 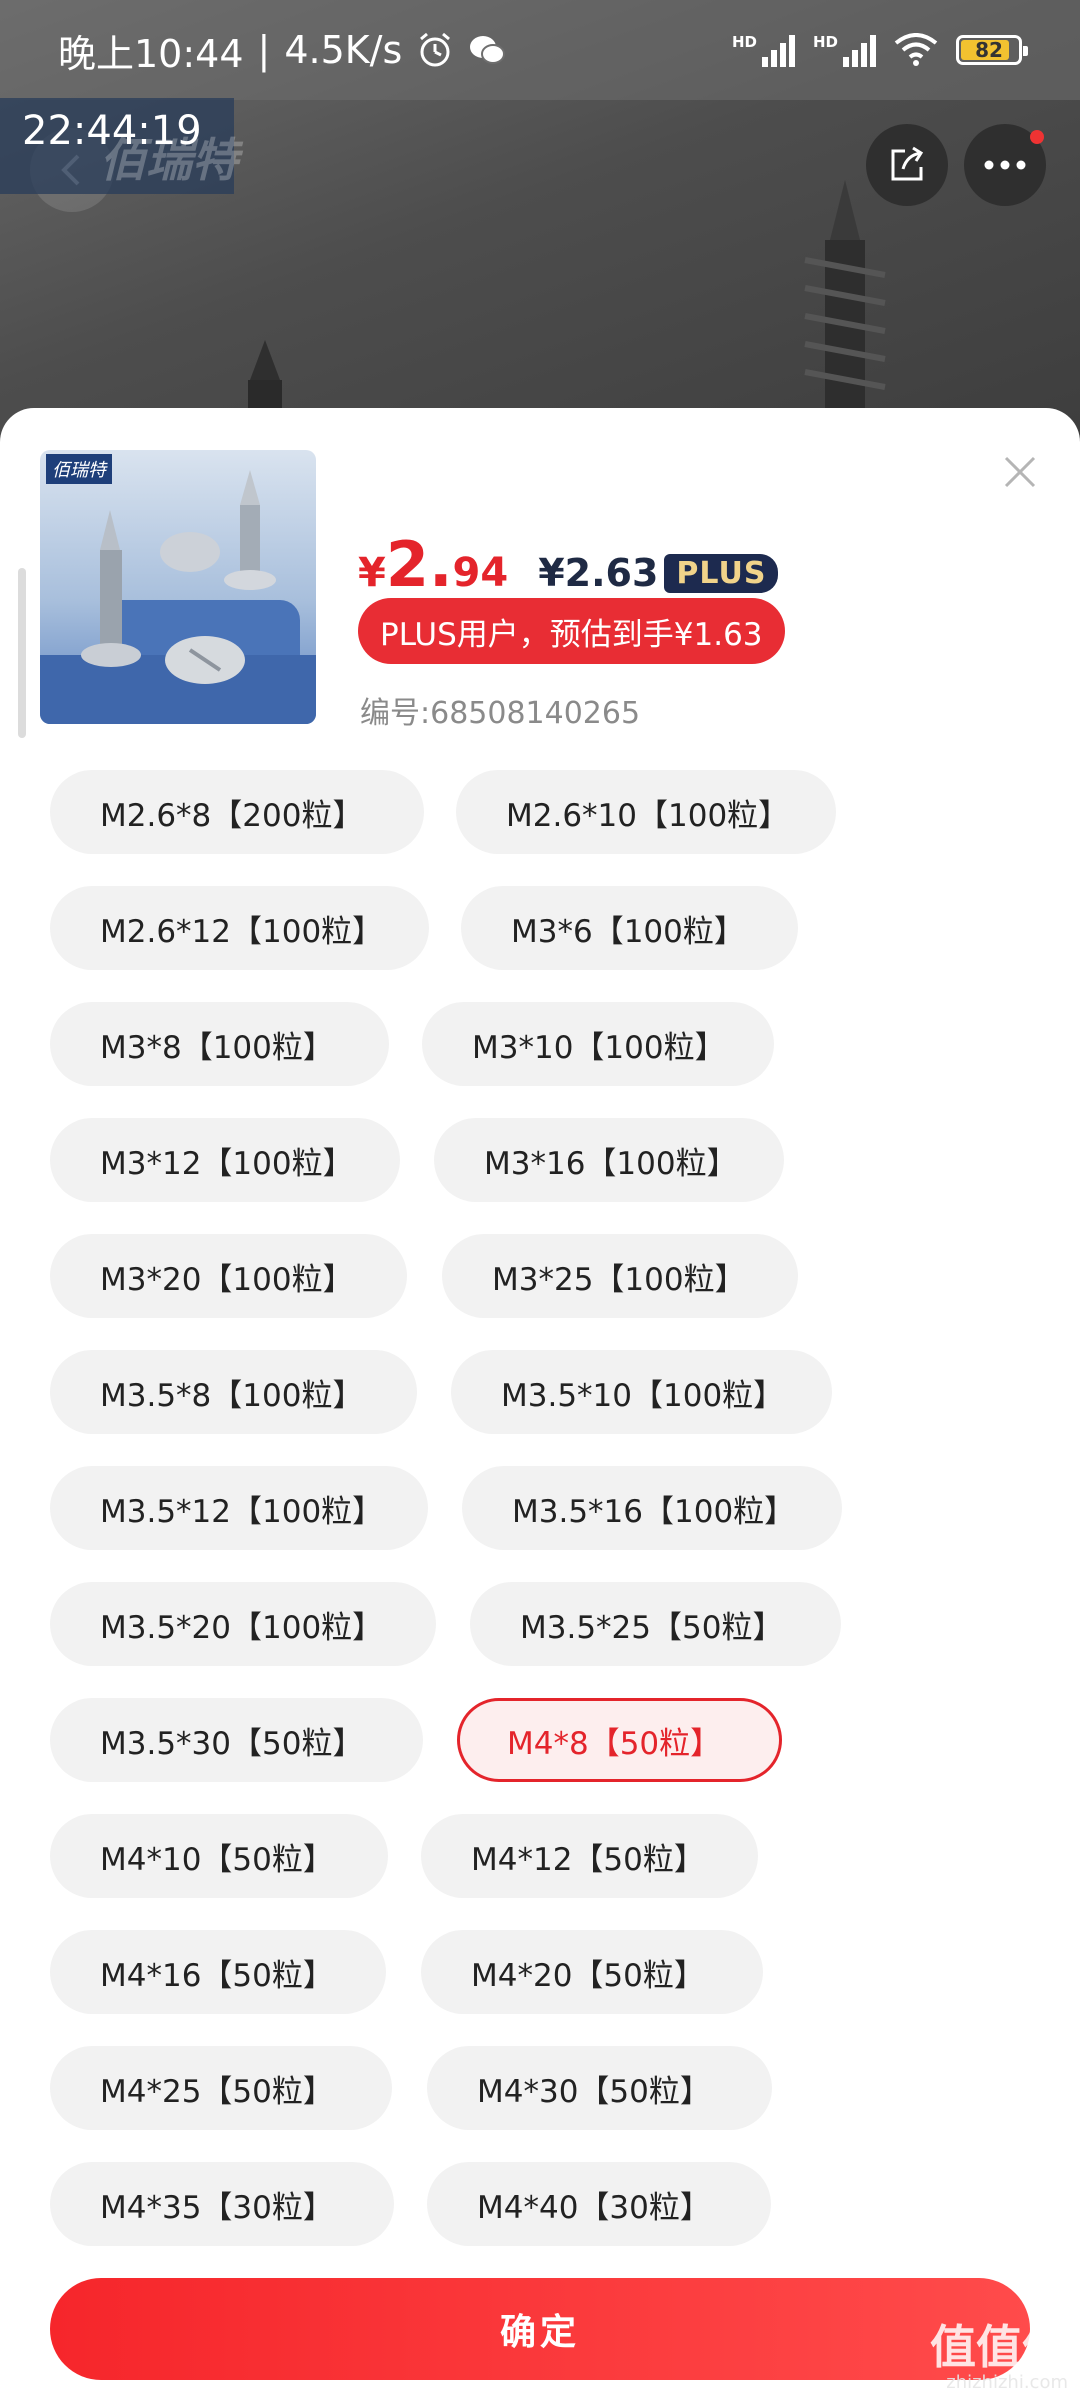 I want to click on spec-option: M3*12【100粒】, so click(x=225, y=1160).